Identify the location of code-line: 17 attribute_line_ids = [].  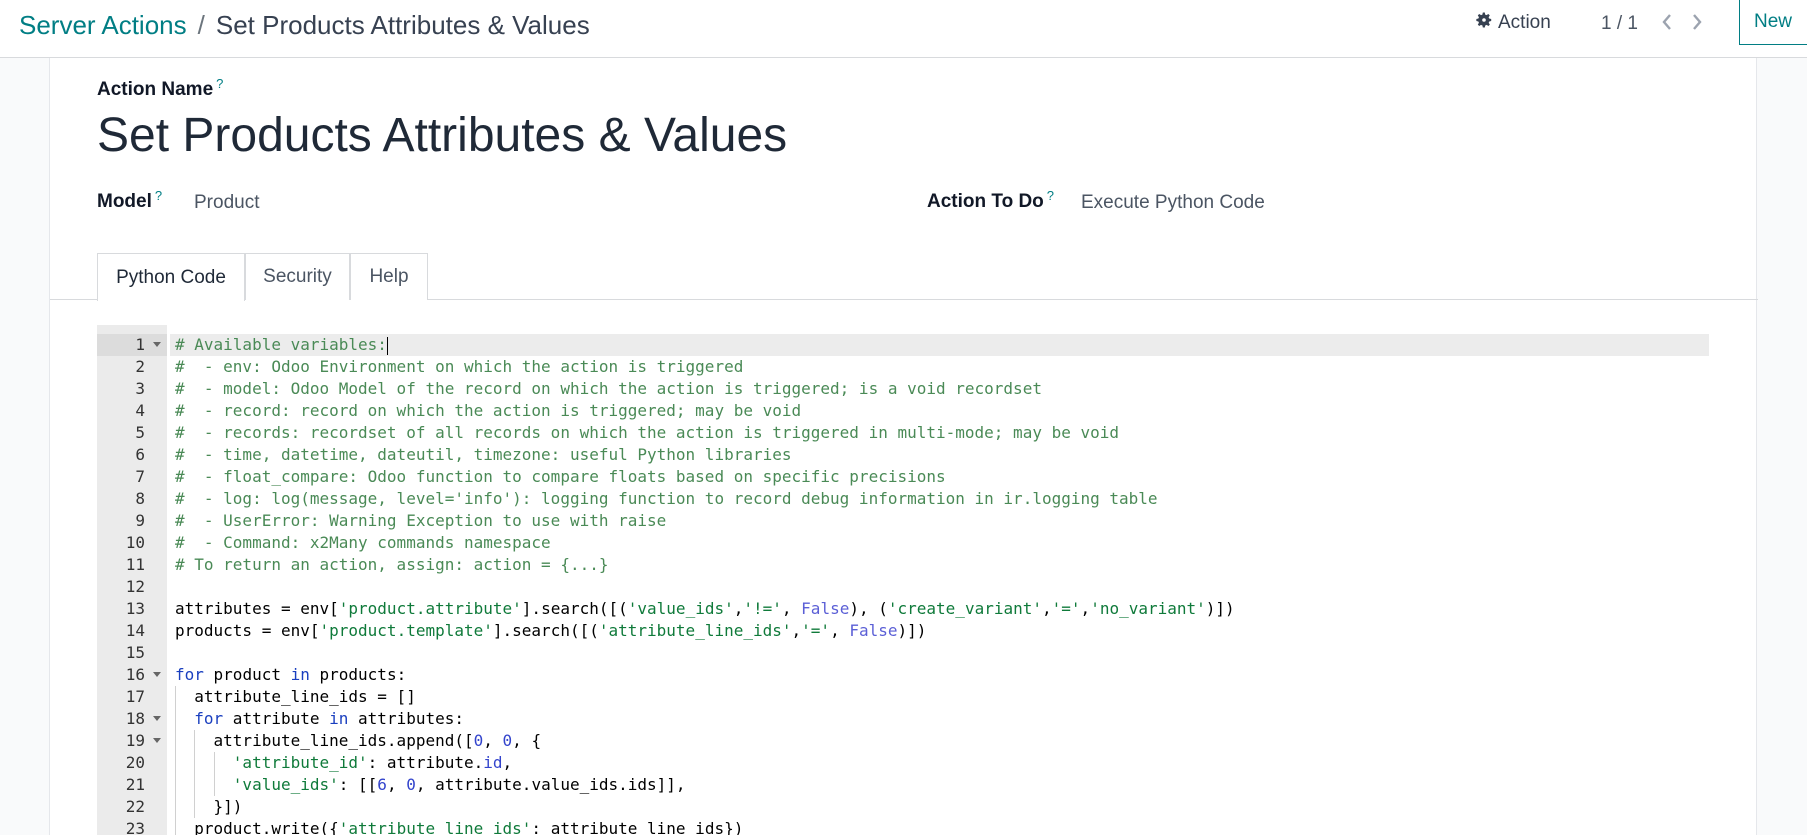
(903, 697).